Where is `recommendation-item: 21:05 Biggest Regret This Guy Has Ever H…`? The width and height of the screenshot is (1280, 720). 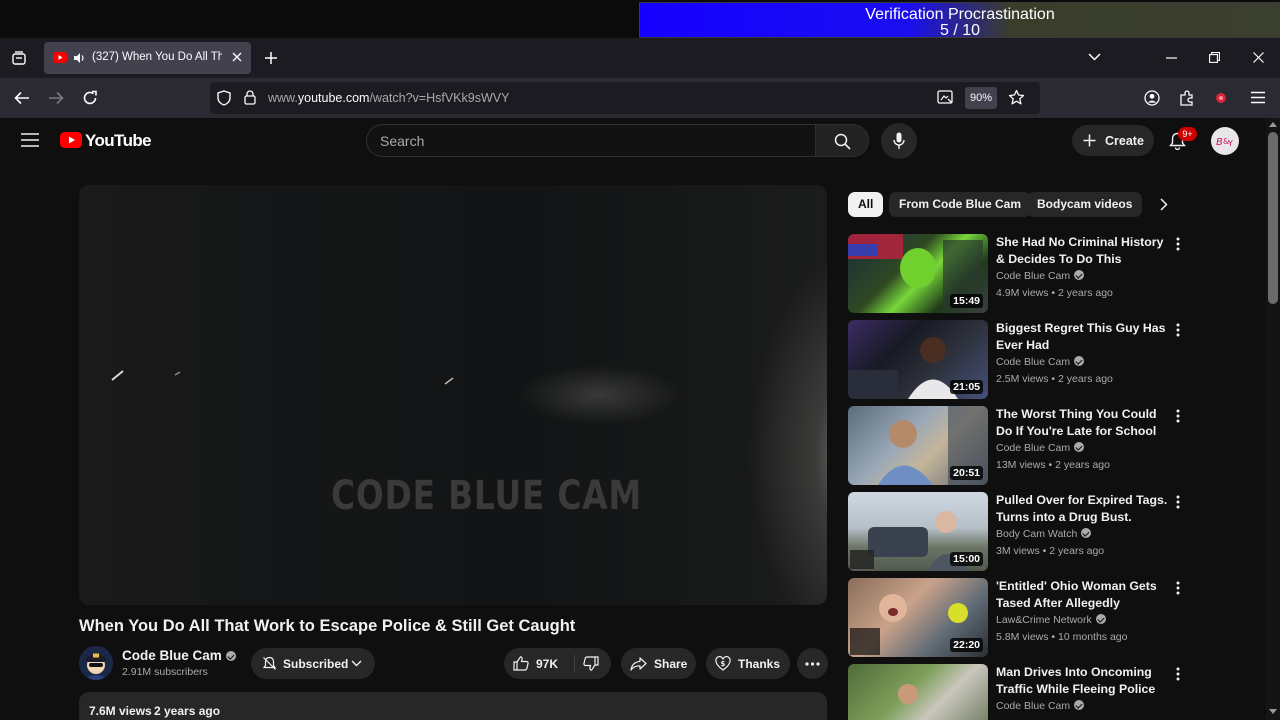 recommendation-item: 21:05 Biggest Regret This Guy Has Ever H… is located at coordinates (1018, 360).